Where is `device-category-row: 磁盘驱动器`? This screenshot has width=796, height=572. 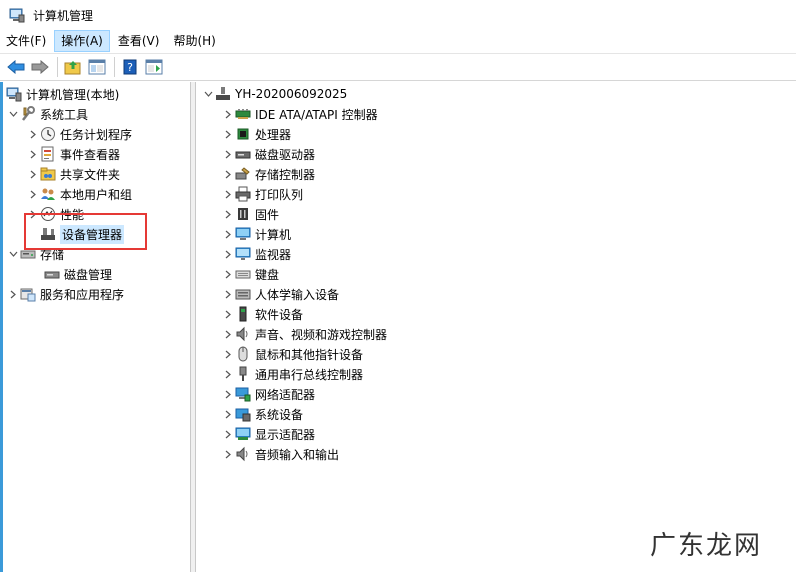
device-category-row: 磁盘驱动器 is located at coordinates (268, 154).